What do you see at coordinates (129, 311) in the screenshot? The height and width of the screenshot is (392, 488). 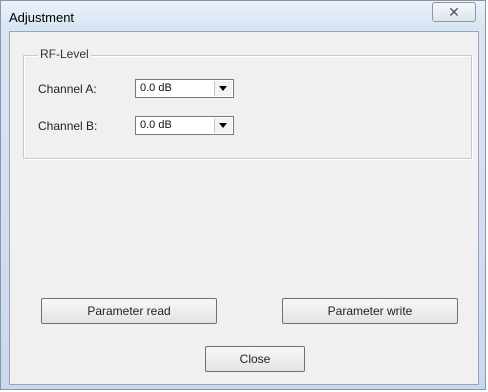 I see `parameter-read-button: Parameter read` at bounding box center [129, 311].